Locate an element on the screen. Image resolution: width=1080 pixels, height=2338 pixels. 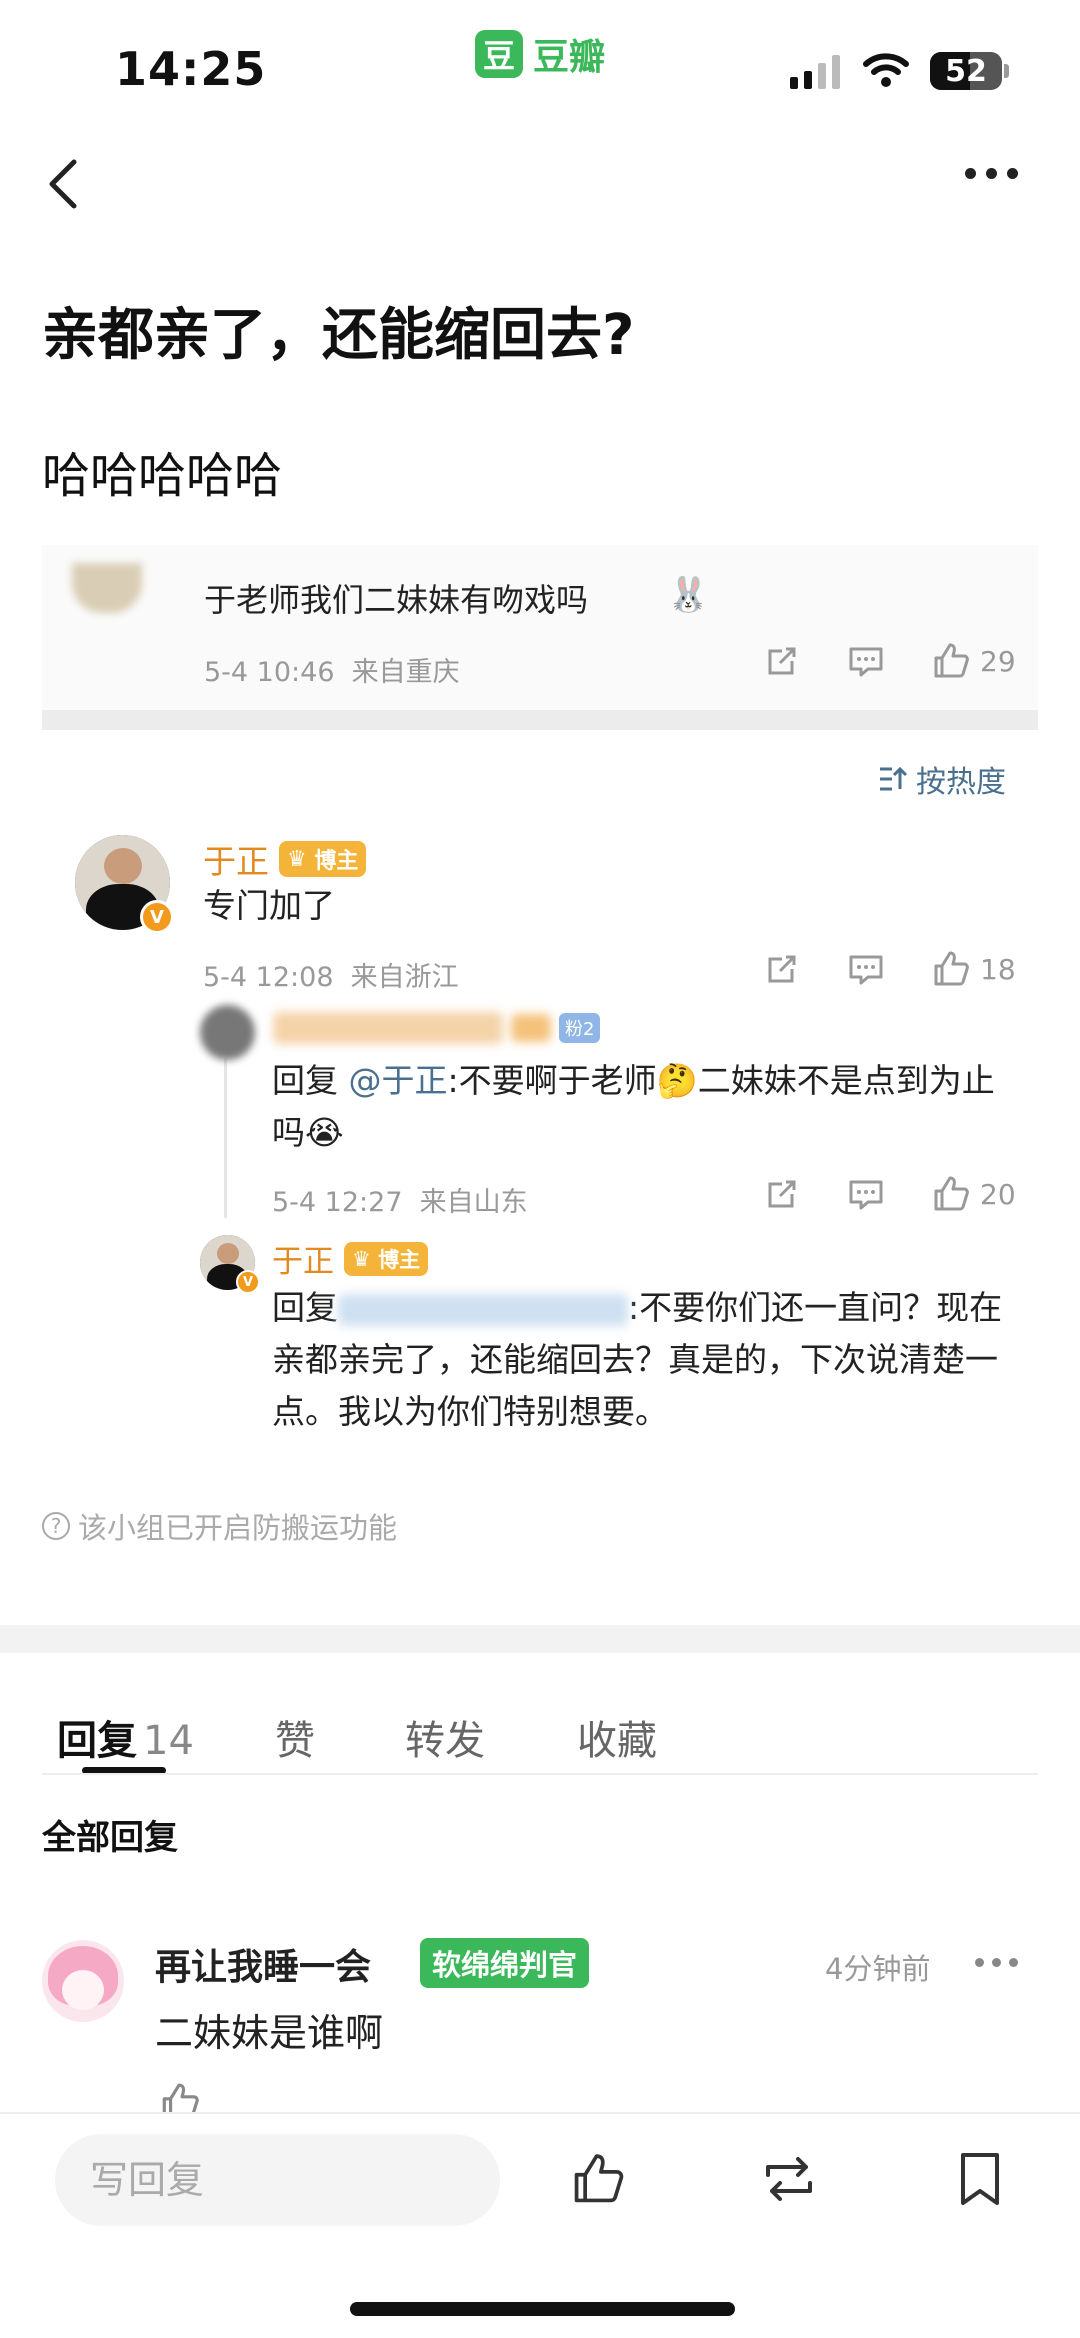
tab-reposts: 转发 is located at coordinates (445, 1737).